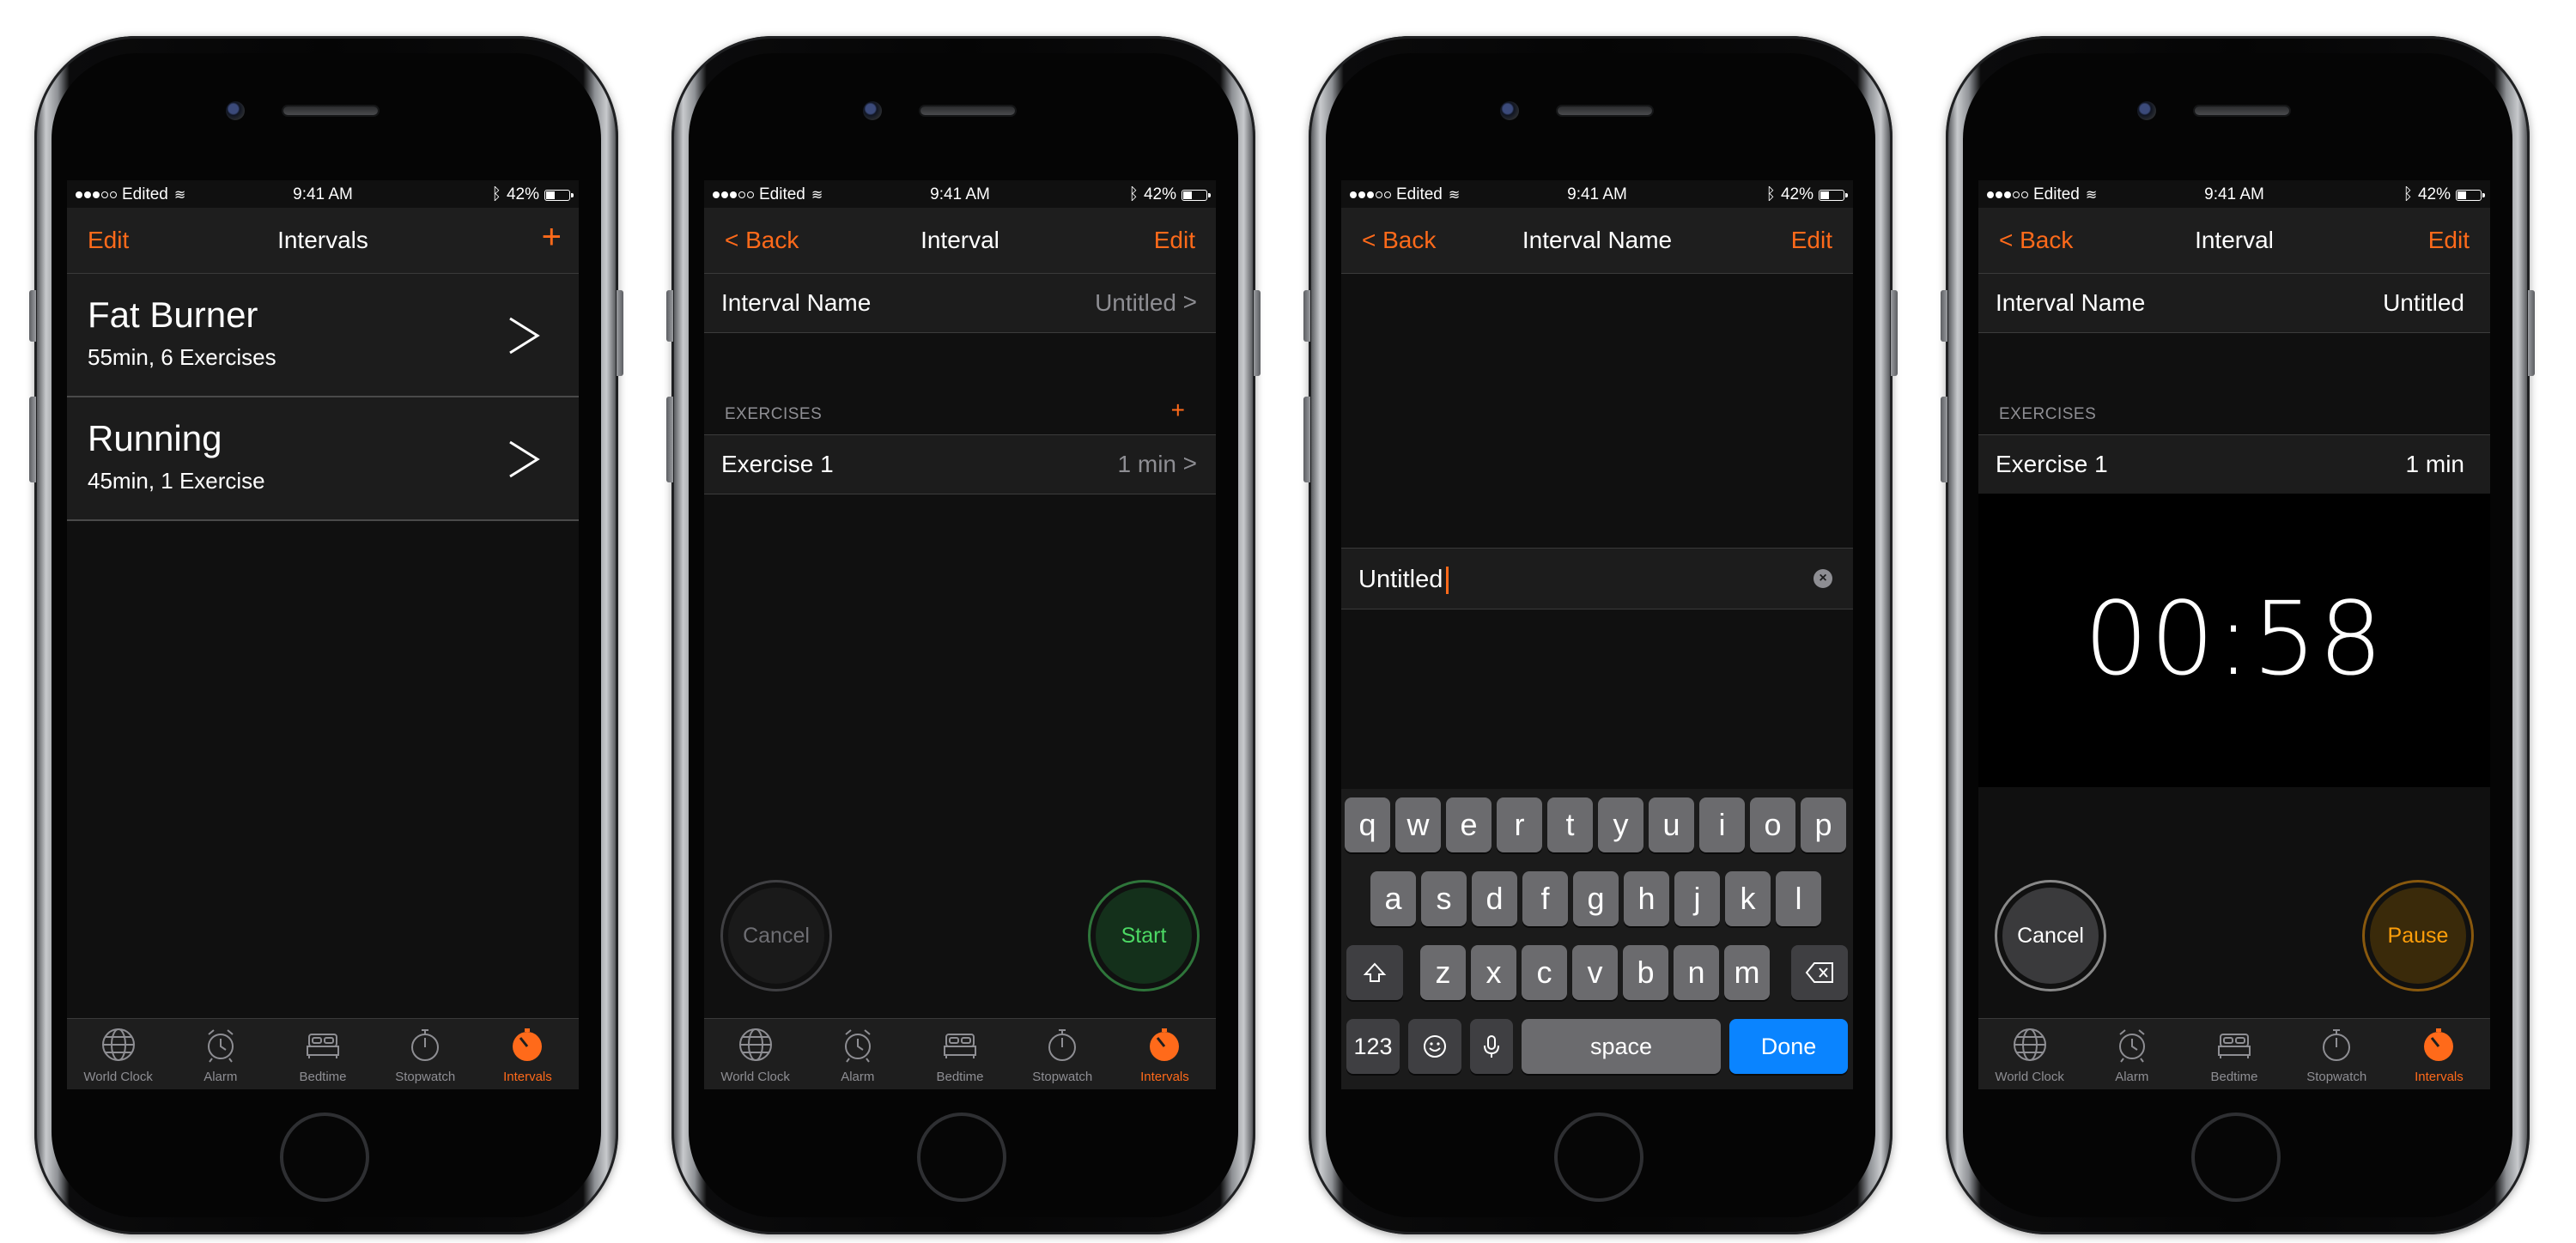 This screenshot has width=2576, height=1243. What do you see at coordinates (1789, 1046) in the screenshot?
I see `done-key: Done` at bounding box center [1789, 1046].